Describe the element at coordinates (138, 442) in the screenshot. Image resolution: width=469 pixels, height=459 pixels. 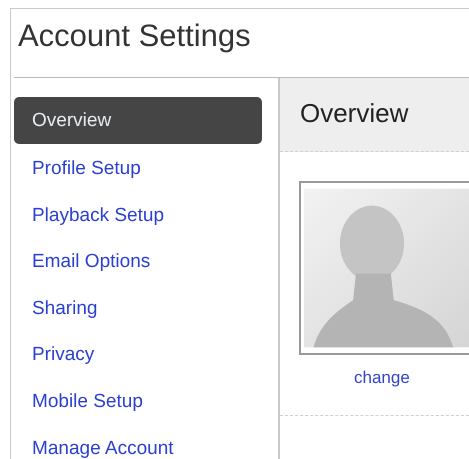
I see `sidebar-item: Manage Account` at that location.